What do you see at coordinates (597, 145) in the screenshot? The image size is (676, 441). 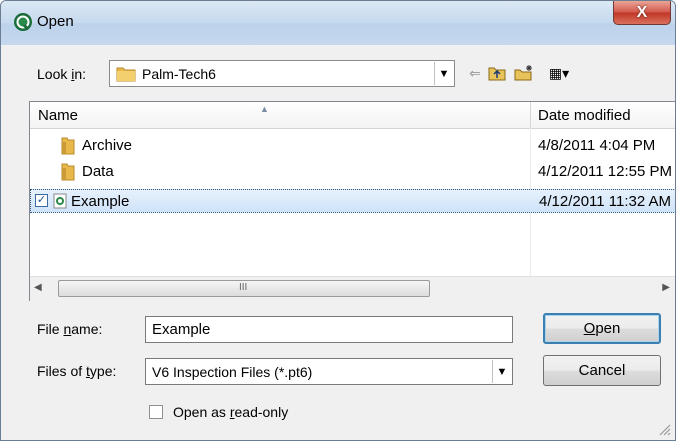 I see `file-date: 4/8/2011 4:04 PM` at bounding box center [597, 145].